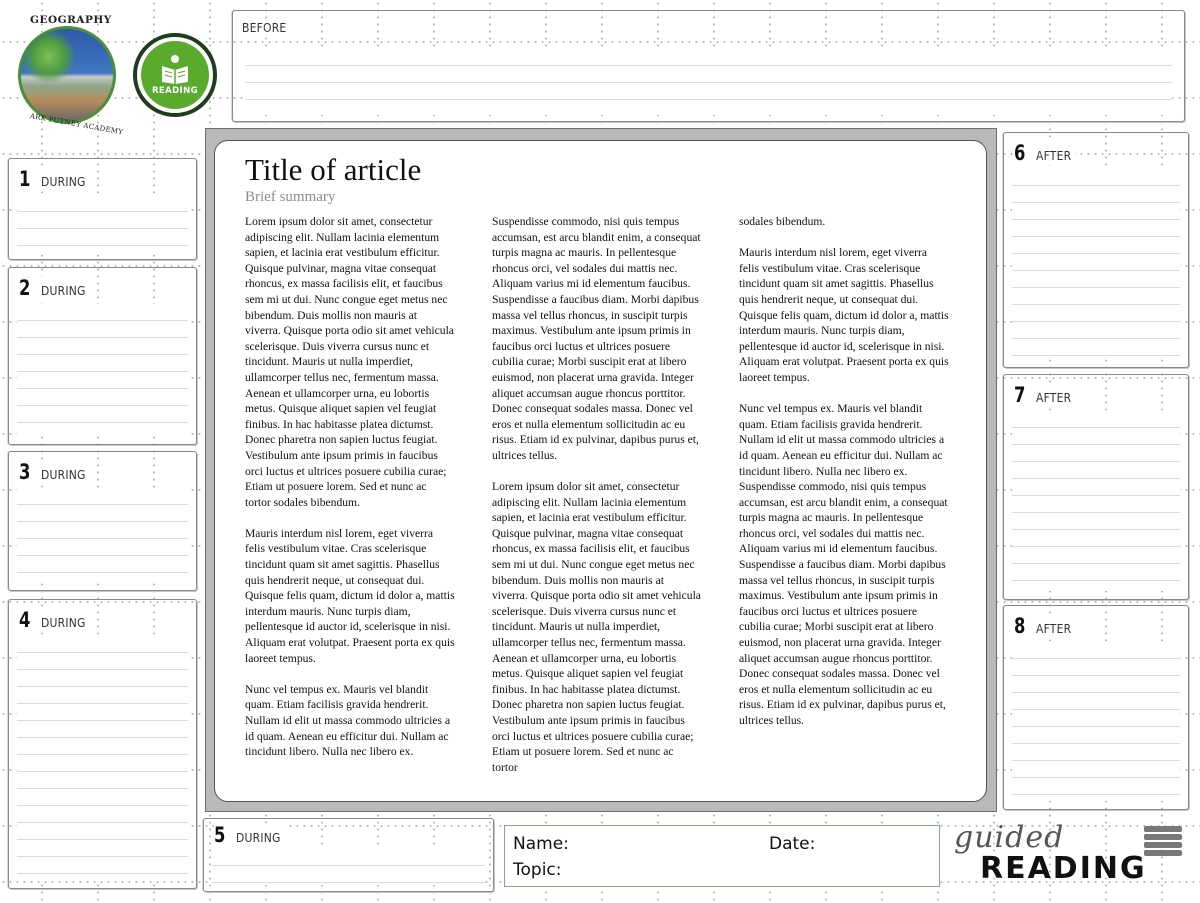 The width and height of the screenshot is (1200, 903). What do you see at coordinates (25, 620) in the screenshot?
I see `step-number: 4` at bounding box center [25, 620].